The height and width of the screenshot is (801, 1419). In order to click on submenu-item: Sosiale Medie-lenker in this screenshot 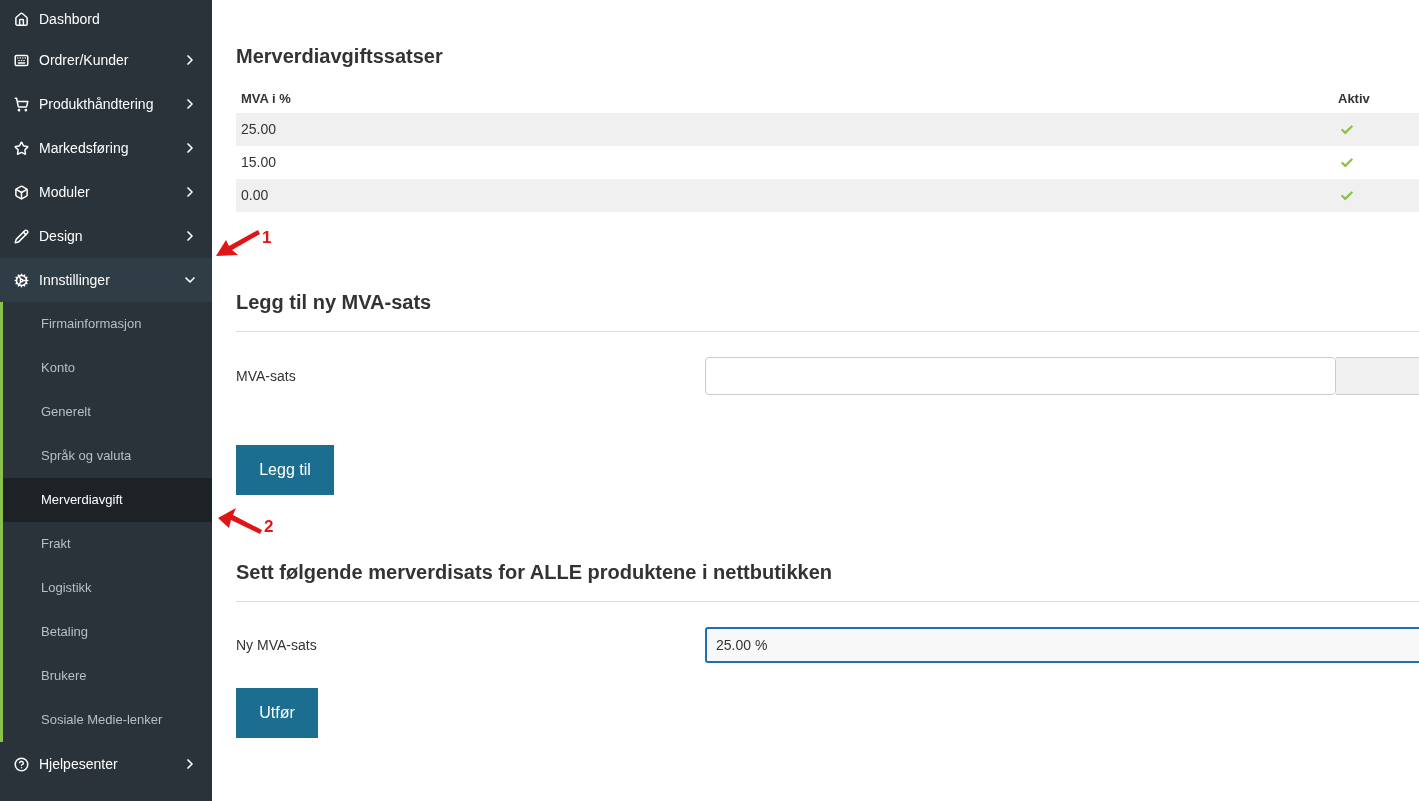, I will do `click(107, 720)`.